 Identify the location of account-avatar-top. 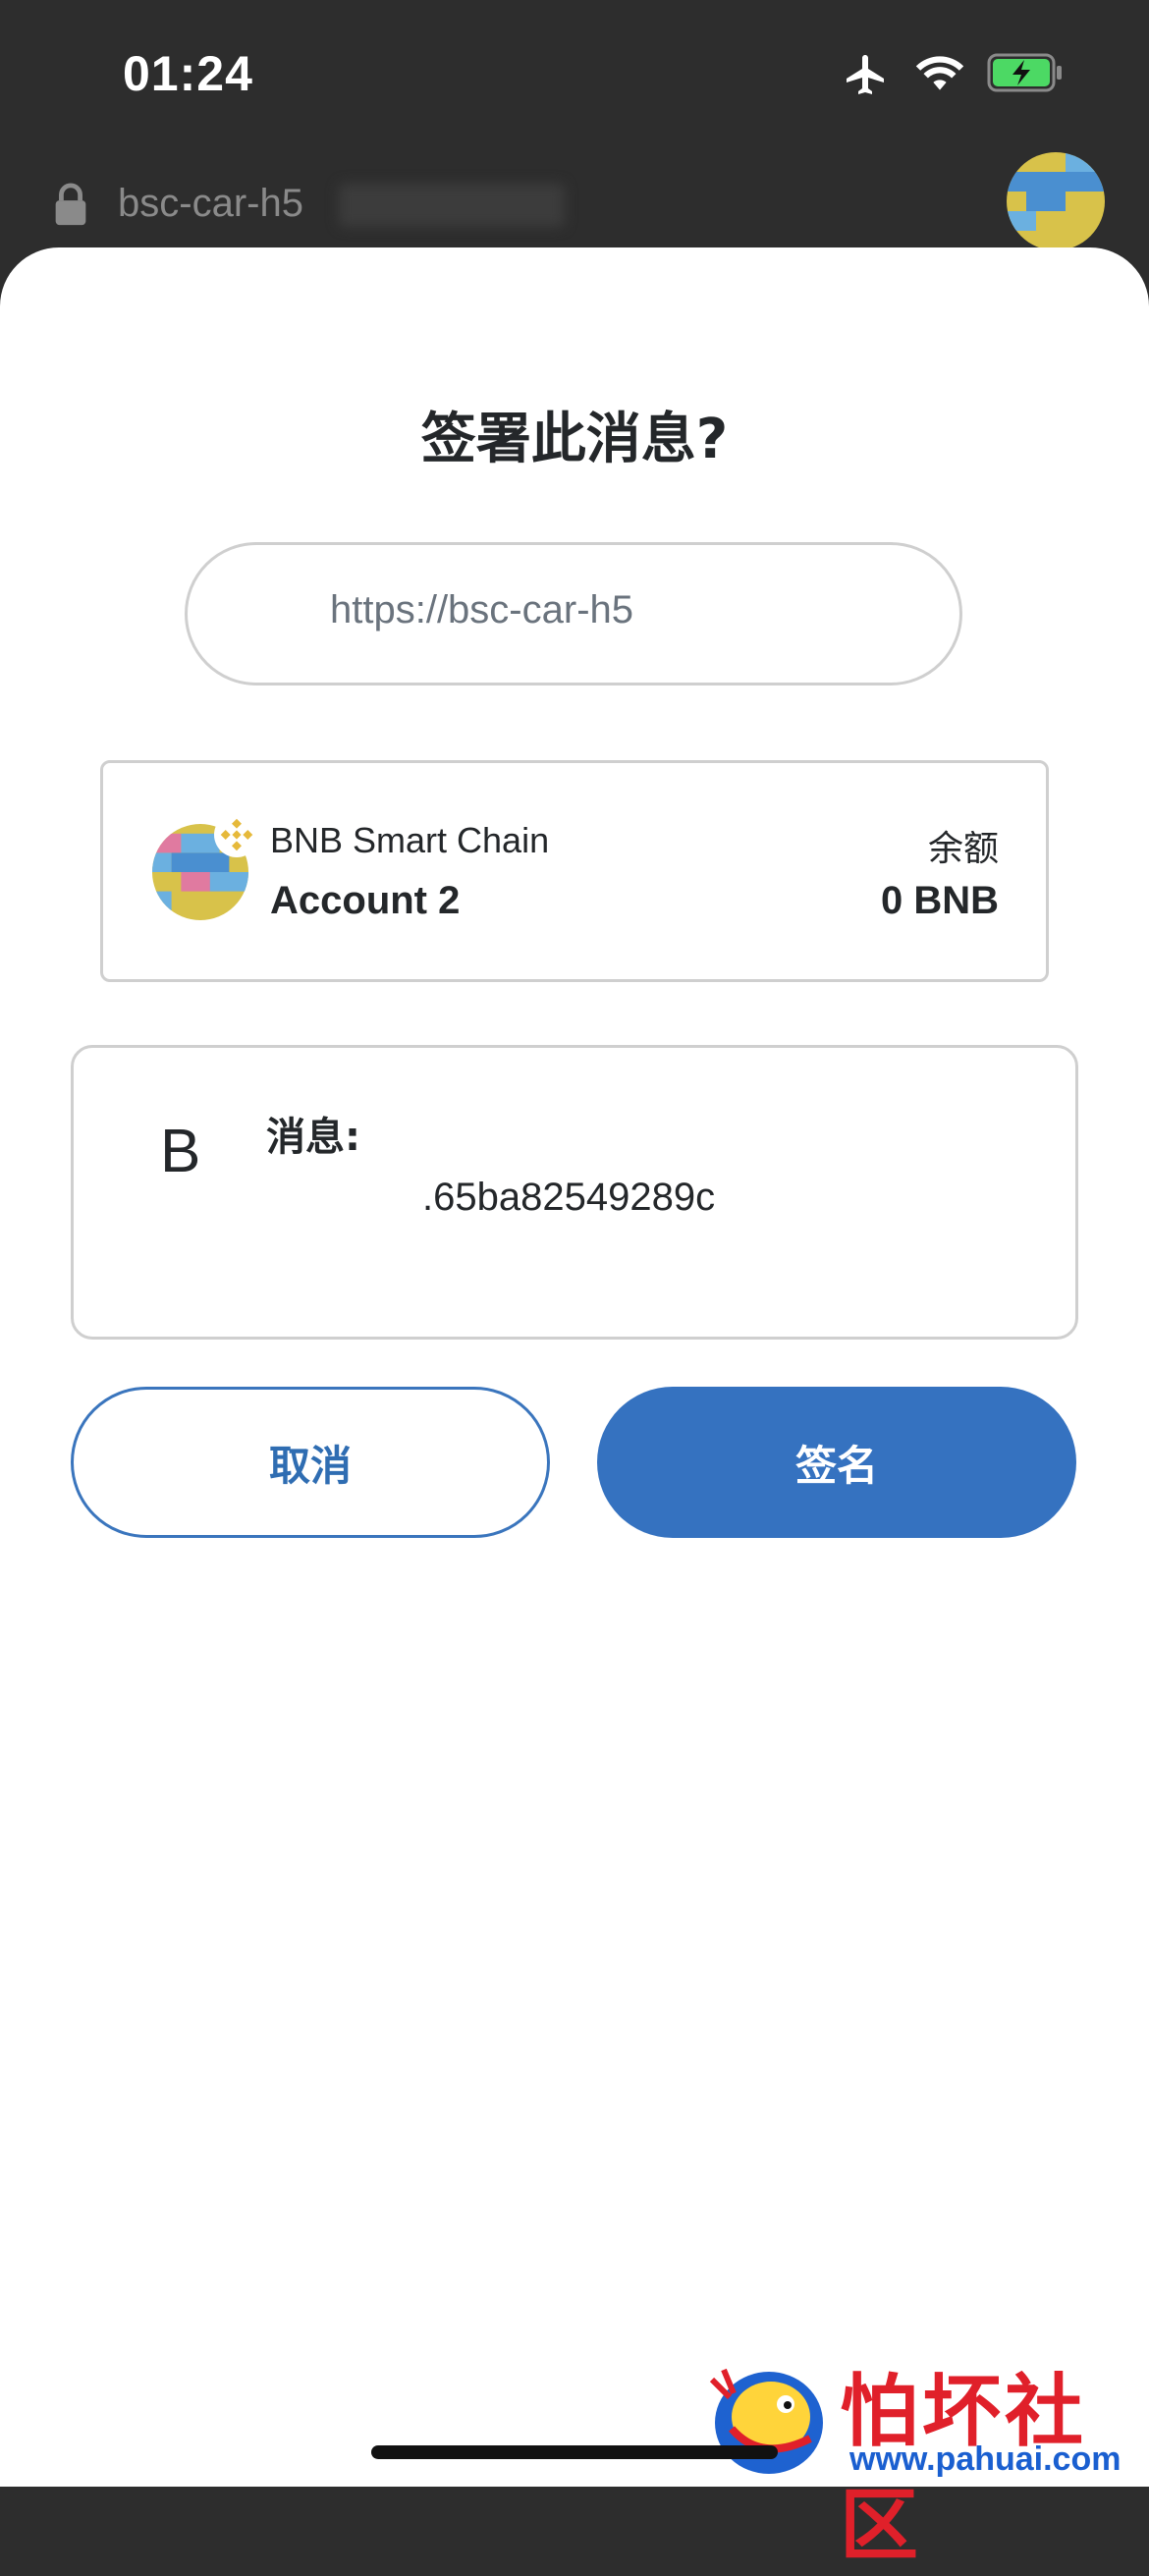
(1056, 201).